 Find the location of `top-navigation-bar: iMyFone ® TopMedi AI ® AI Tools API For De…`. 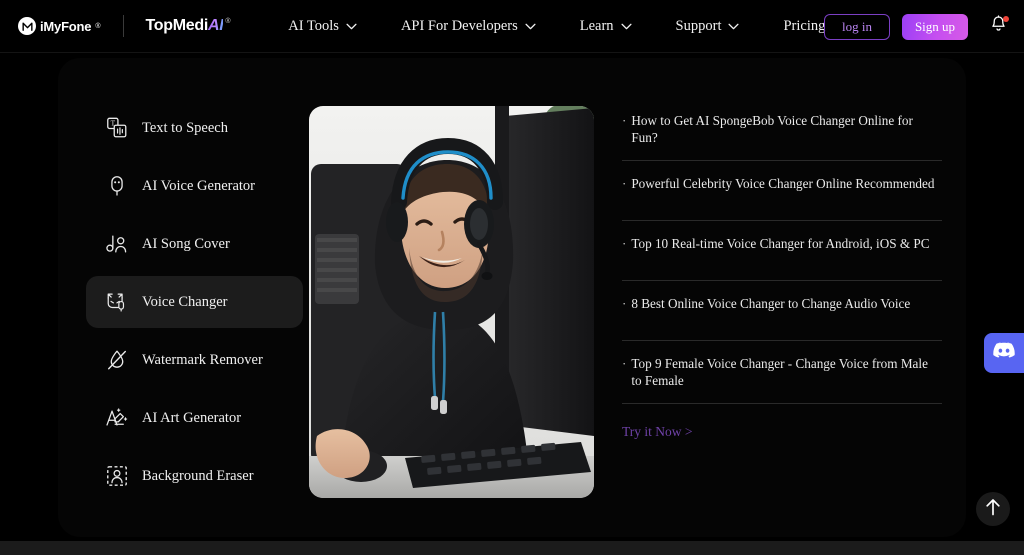

top-navigation-bar: iMyFone ® TopMedi AI ® AI Tools API For De… is located at coordinates (512, 26).